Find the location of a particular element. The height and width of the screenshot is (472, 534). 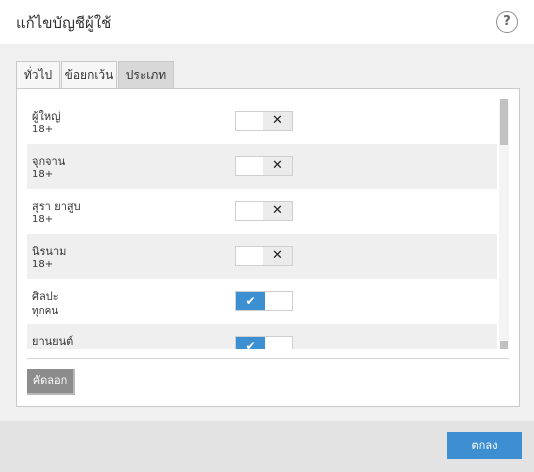

category-name: สุรา ยาสูบ is located at coordinates (56, 206).